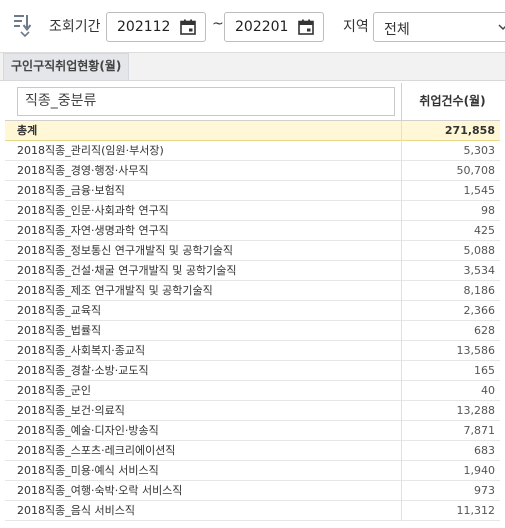 This screenshot has width=505, height=528. I want to click on table-row: 2018직종_정보통신 연구개발직 및 공학기술직 5,088, so click(252, 251).